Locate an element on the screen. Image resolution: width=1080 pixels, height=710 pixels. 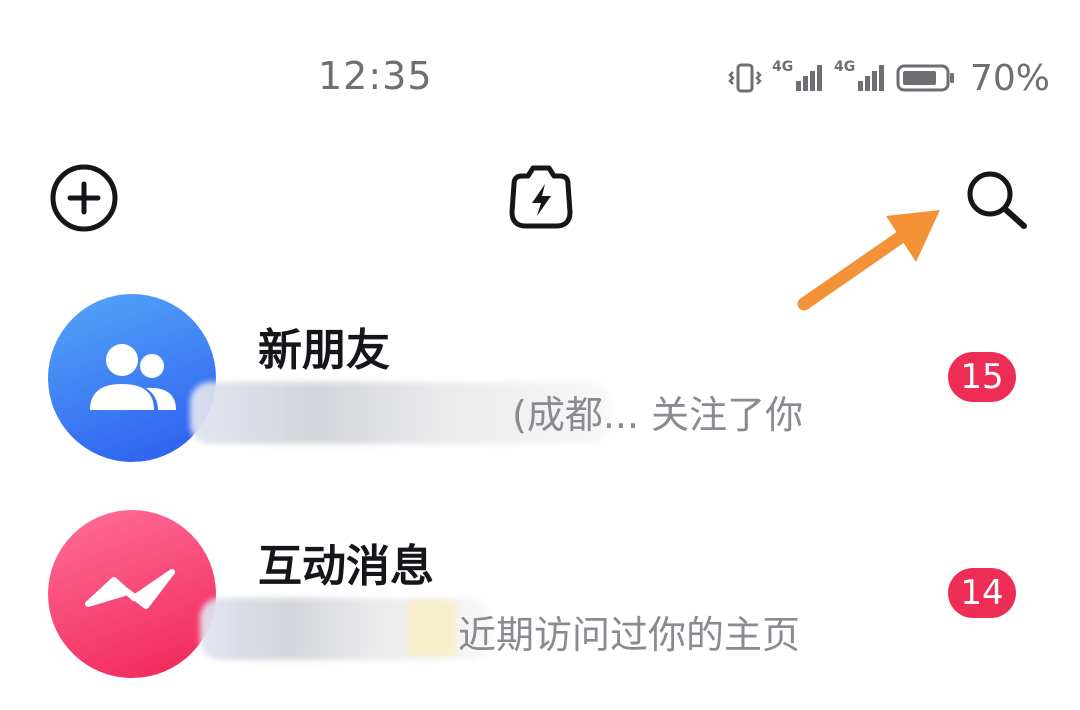
privacy-mask-tile is located at coordinates (432, 628).